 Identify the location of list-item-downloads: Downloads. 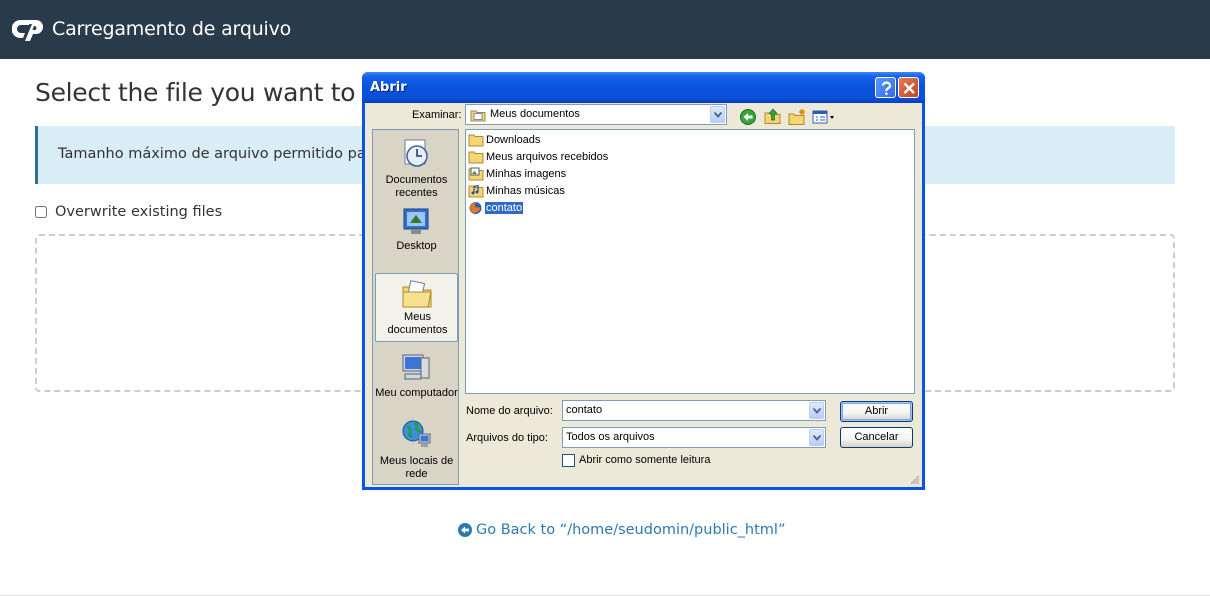
(504, 140).